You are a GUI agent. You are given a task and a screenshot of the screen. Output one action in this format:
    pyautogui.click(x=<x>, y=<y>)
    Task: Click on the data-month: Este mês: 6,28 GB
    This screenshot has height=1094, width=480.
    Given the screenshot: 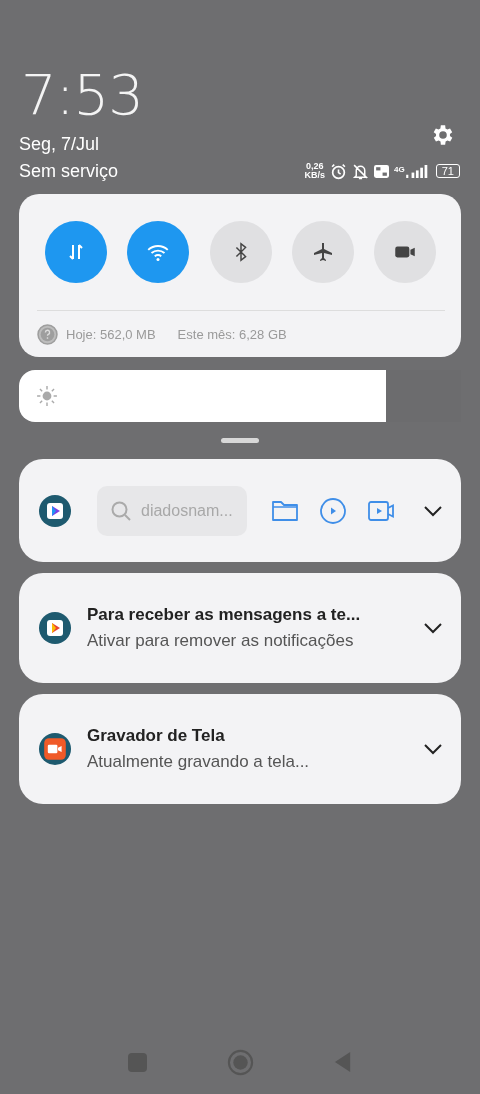 What is the action you would take?
    pyautogui.click(x=232, y=334)
    